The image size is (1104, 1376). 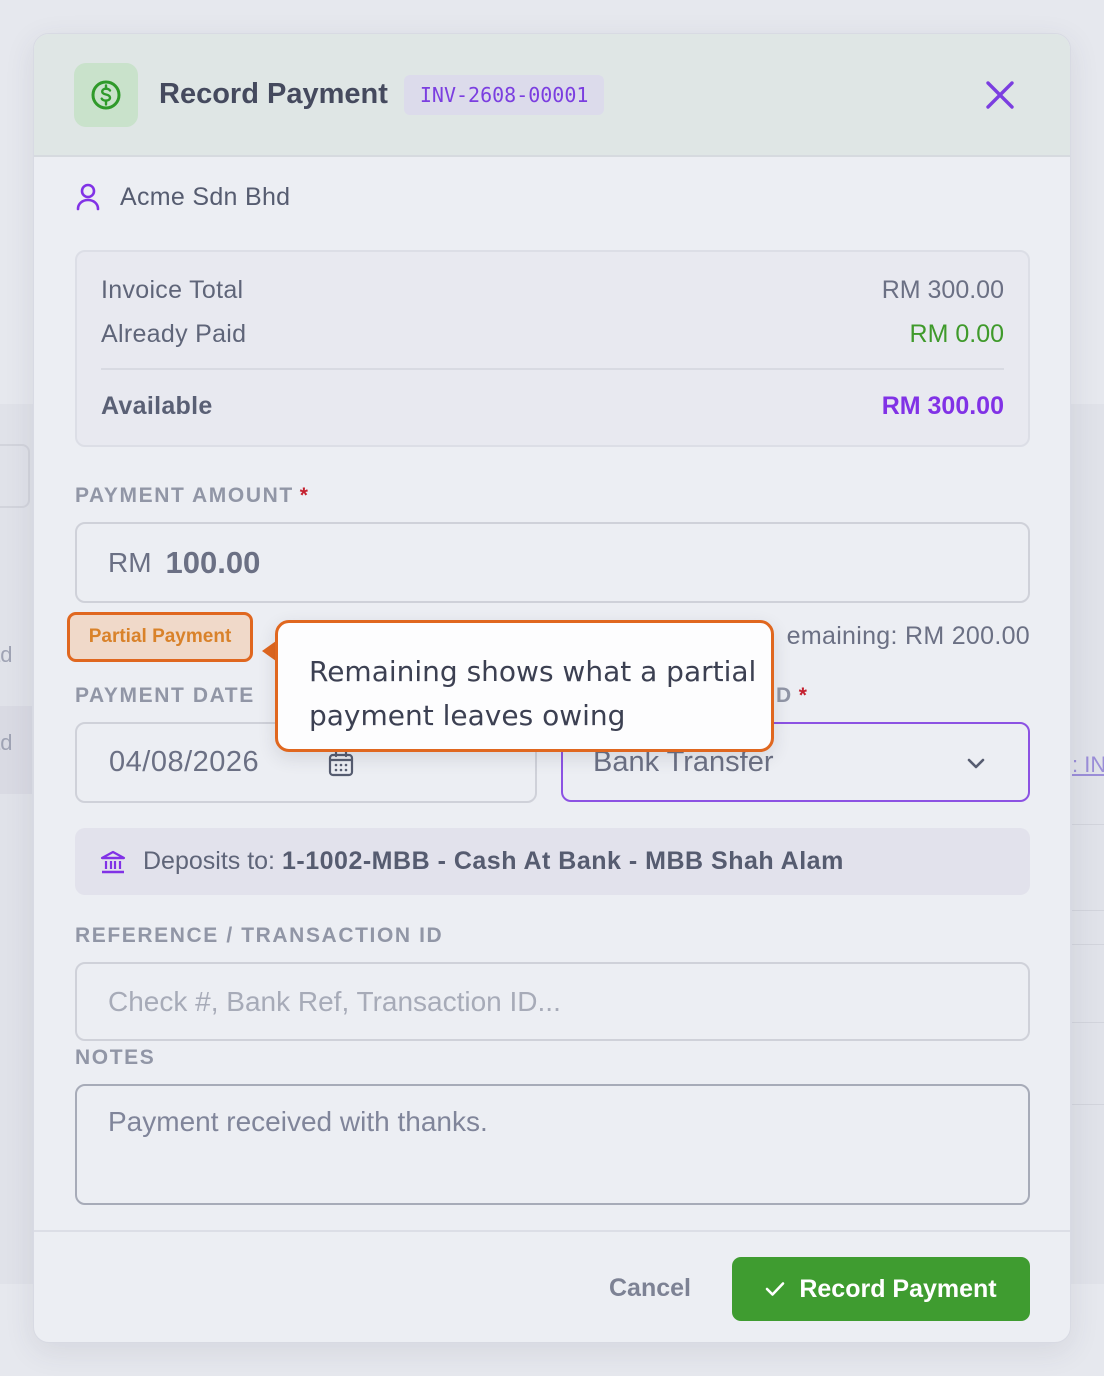 I want to click on notes-textarea: Payment received with thanks., so click(x=552, y=1144).